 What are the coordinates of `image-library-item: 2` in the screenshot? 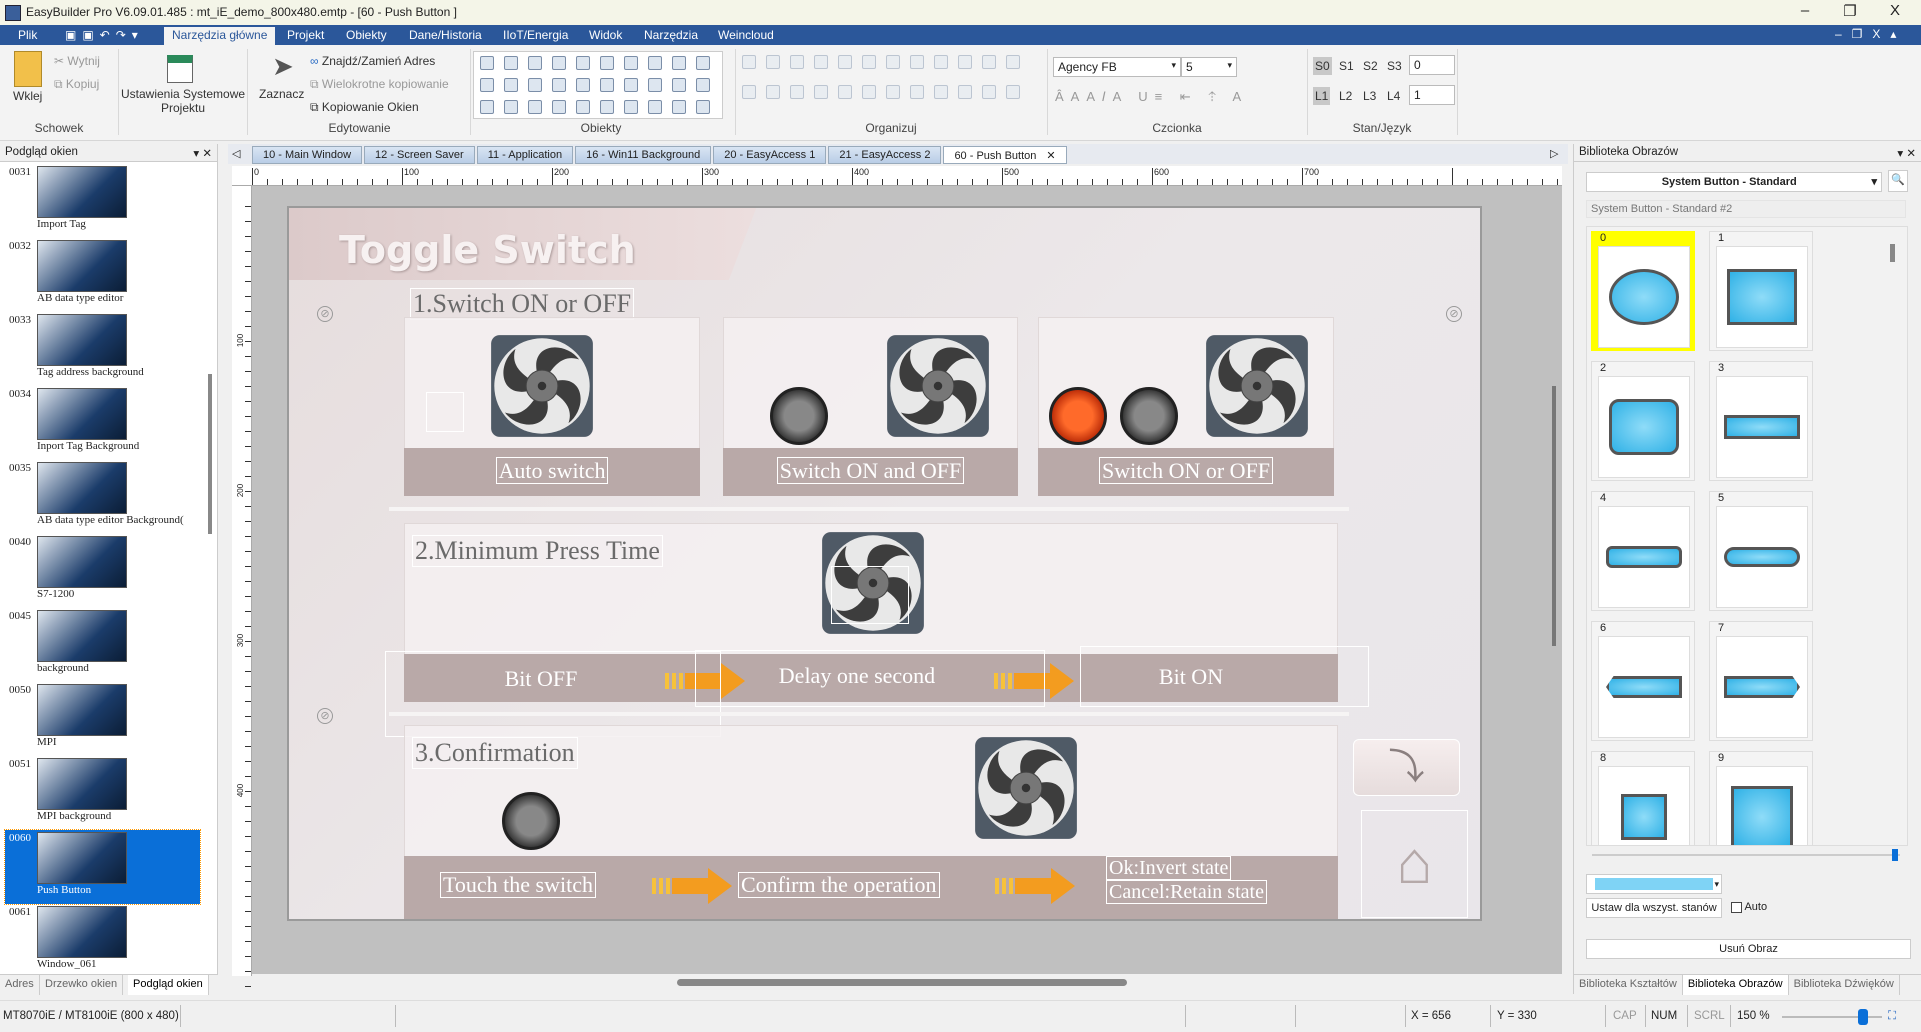 It's located at (1643, 421).